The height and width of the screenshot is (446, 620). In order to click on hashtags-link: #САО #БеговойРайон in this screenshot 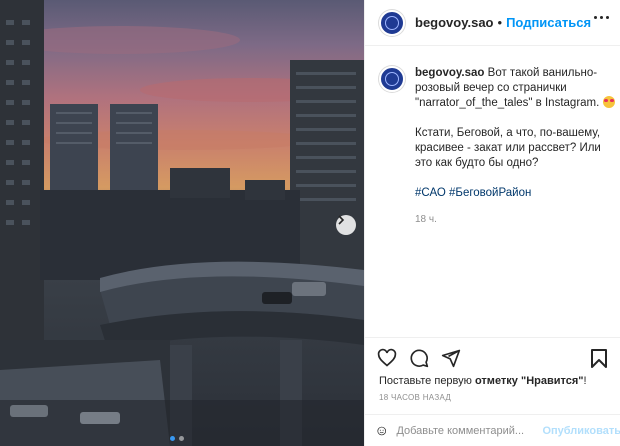, I will do `click(515, 193)`.